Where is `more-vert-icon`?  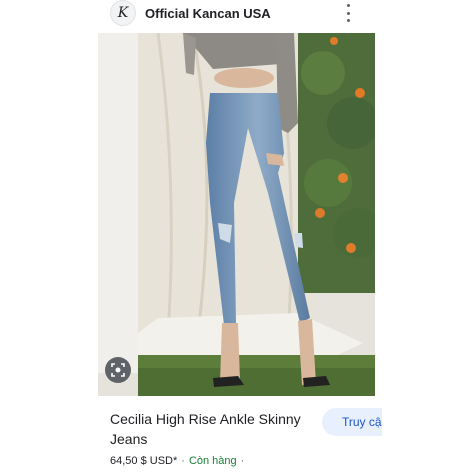 more-vert-icon is located at coordinates (348, 13).